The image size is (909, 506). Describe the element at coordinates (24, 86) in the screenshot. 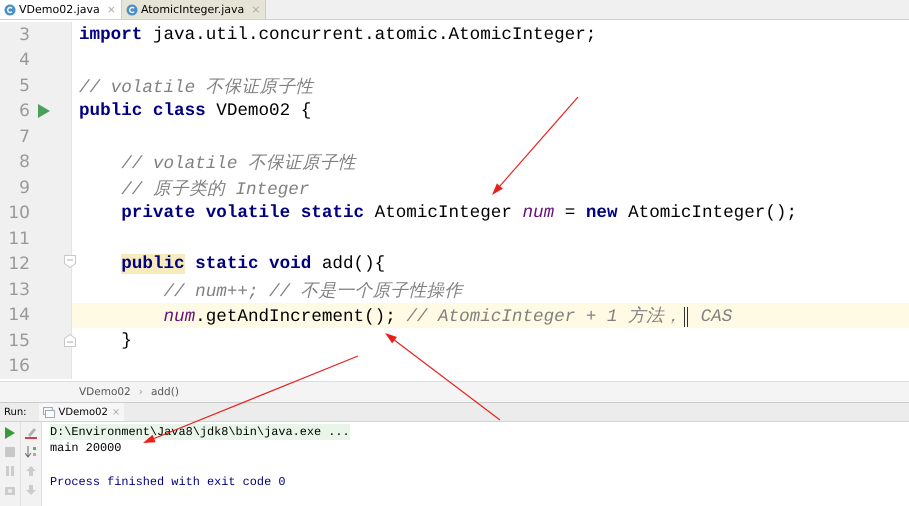

I see `line-number: 5` at that location.